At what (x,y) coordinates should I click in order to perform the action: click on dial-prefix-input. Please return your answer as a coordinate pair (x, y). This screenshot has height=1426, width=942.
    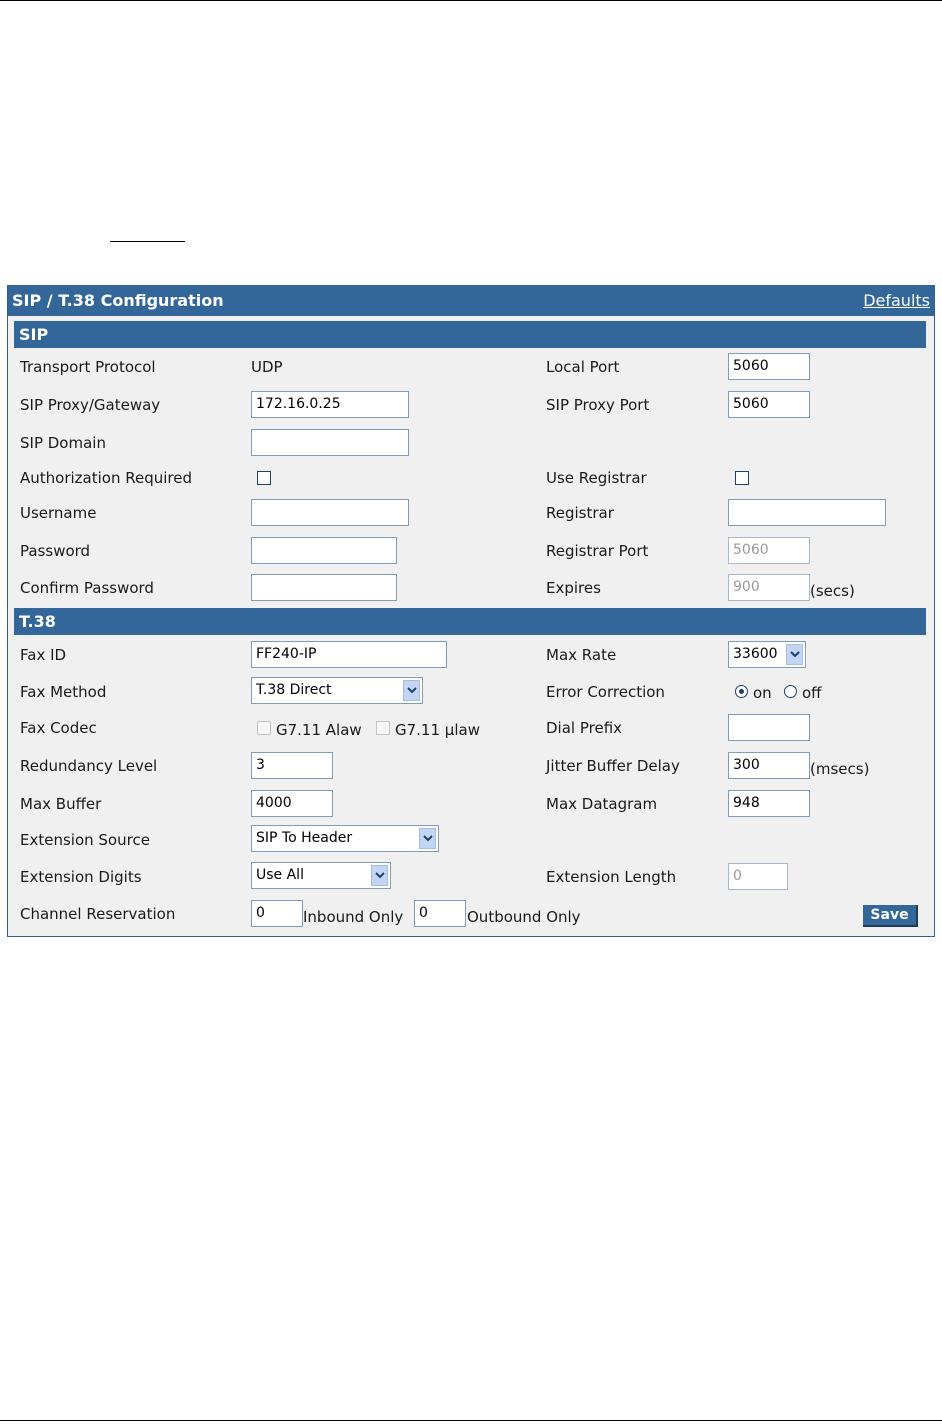
    Looking at the image, I should click on (769, 727).